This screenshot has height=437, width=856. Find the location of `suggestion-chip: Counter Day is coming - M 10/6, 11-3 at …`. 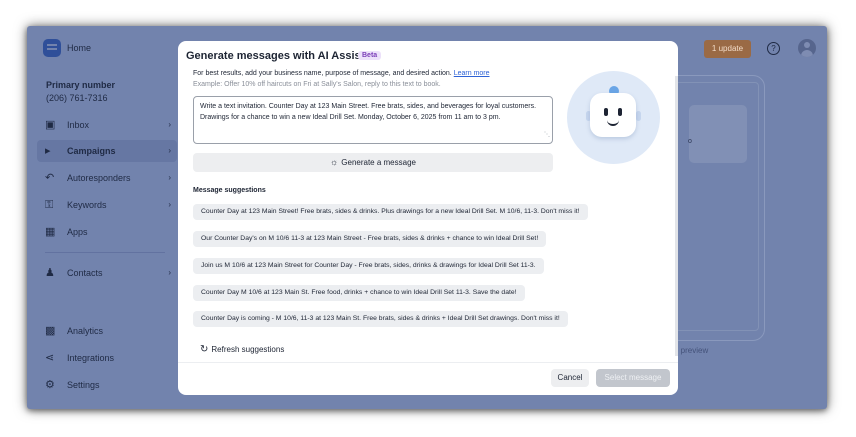

suggestion-chip: Counter Day is coming - M 10/6, 11-3 at … is located at coordinates (380, 319).